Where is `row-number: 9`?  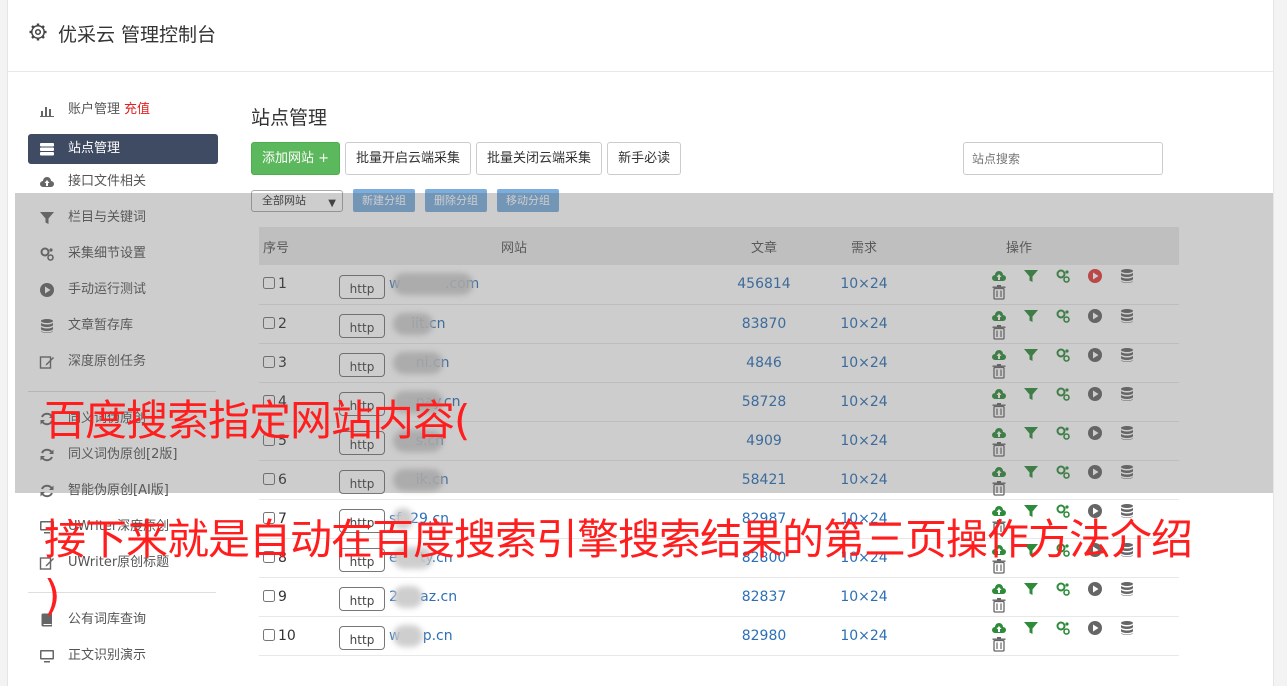
row-number: 9 is located at coordinates (282, 596).